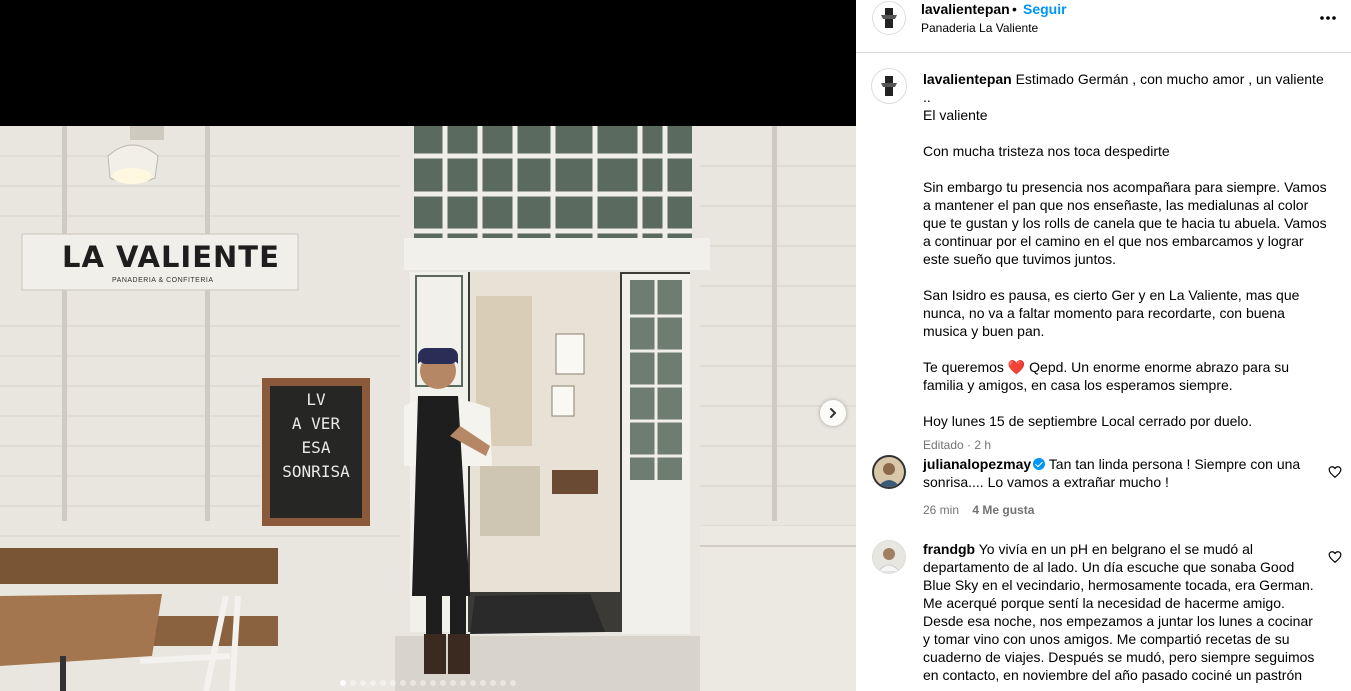 Image resolution: width=1351 pixels, height=691 pixels. I want to click on chalk-line: ESA, so click(316, 447).